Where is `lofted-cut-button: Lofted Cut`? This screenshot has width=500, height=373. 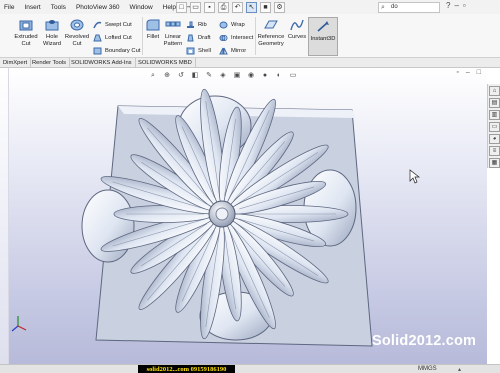
lofted-cut-button: Lofted Cut is located at coordinates (112, 37).